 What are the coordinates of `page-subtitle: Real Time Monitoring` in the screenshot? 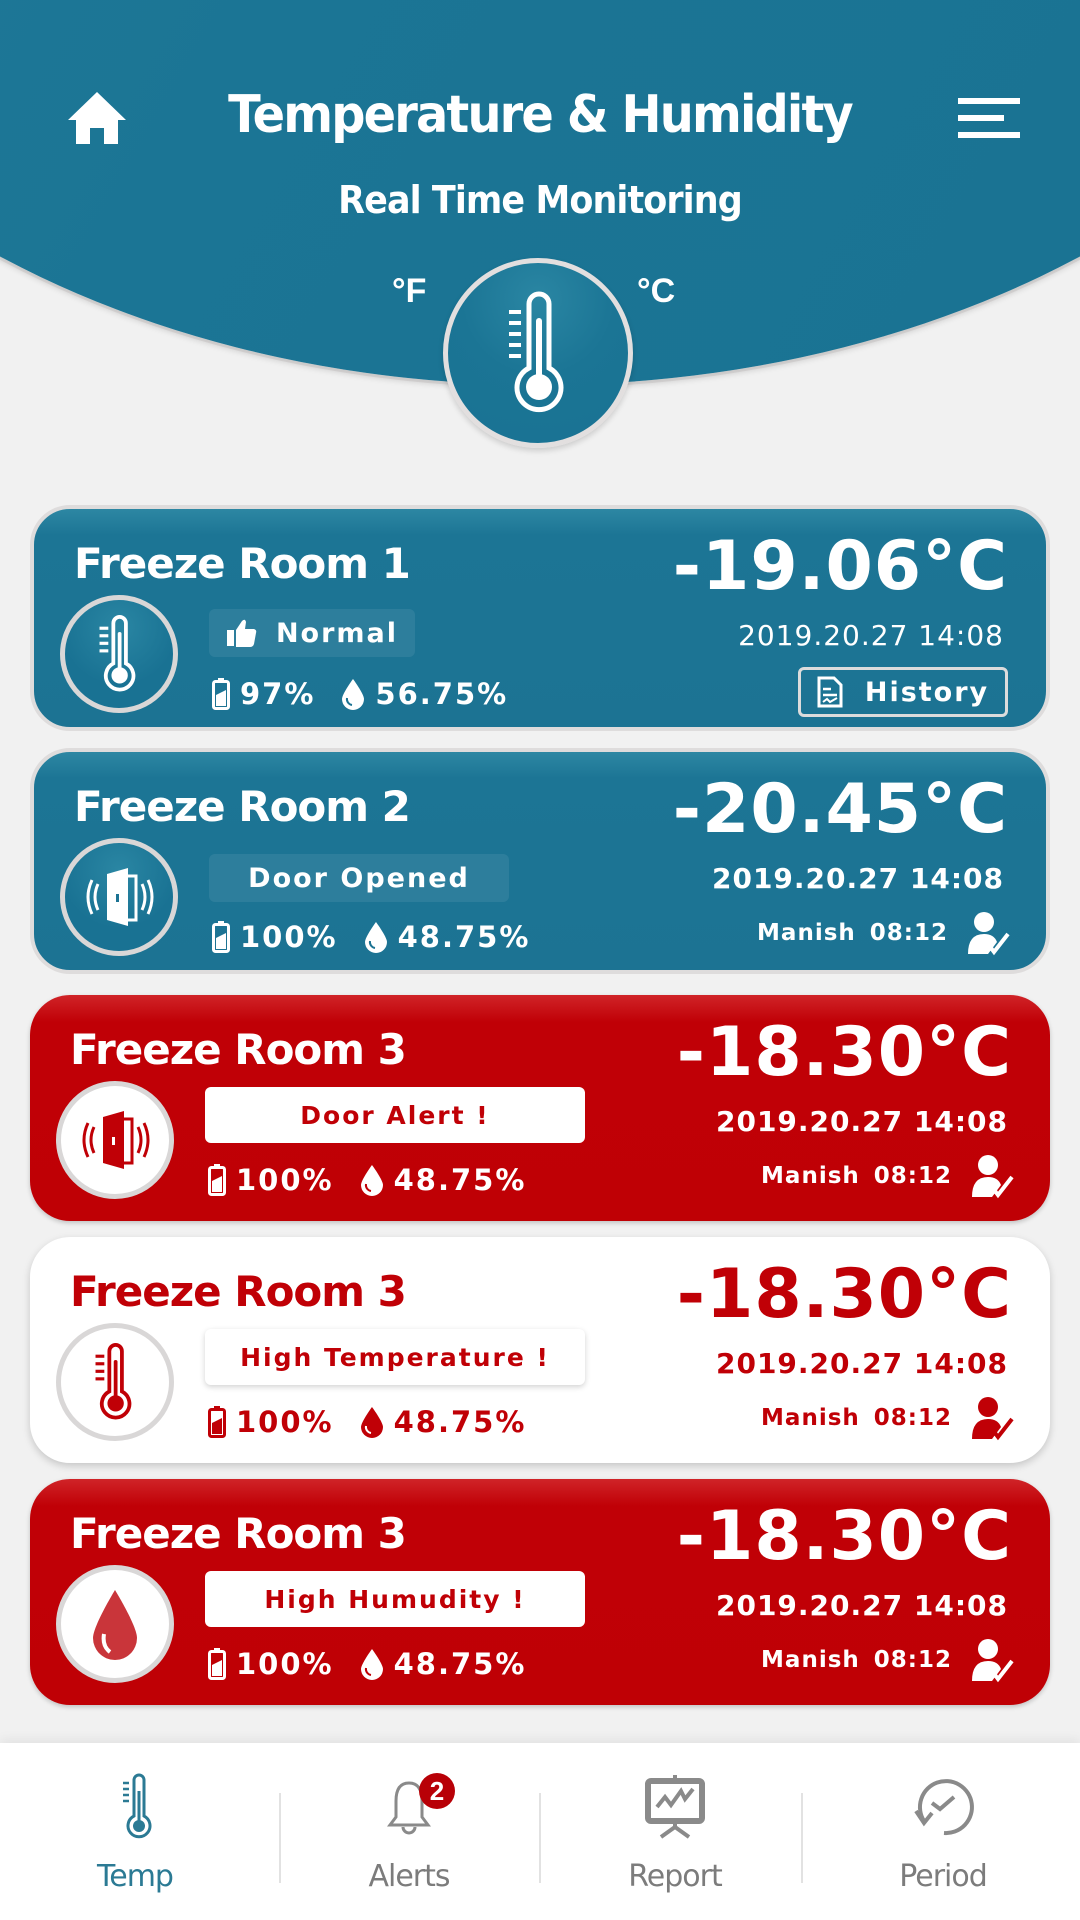 It's located at (540, 200).